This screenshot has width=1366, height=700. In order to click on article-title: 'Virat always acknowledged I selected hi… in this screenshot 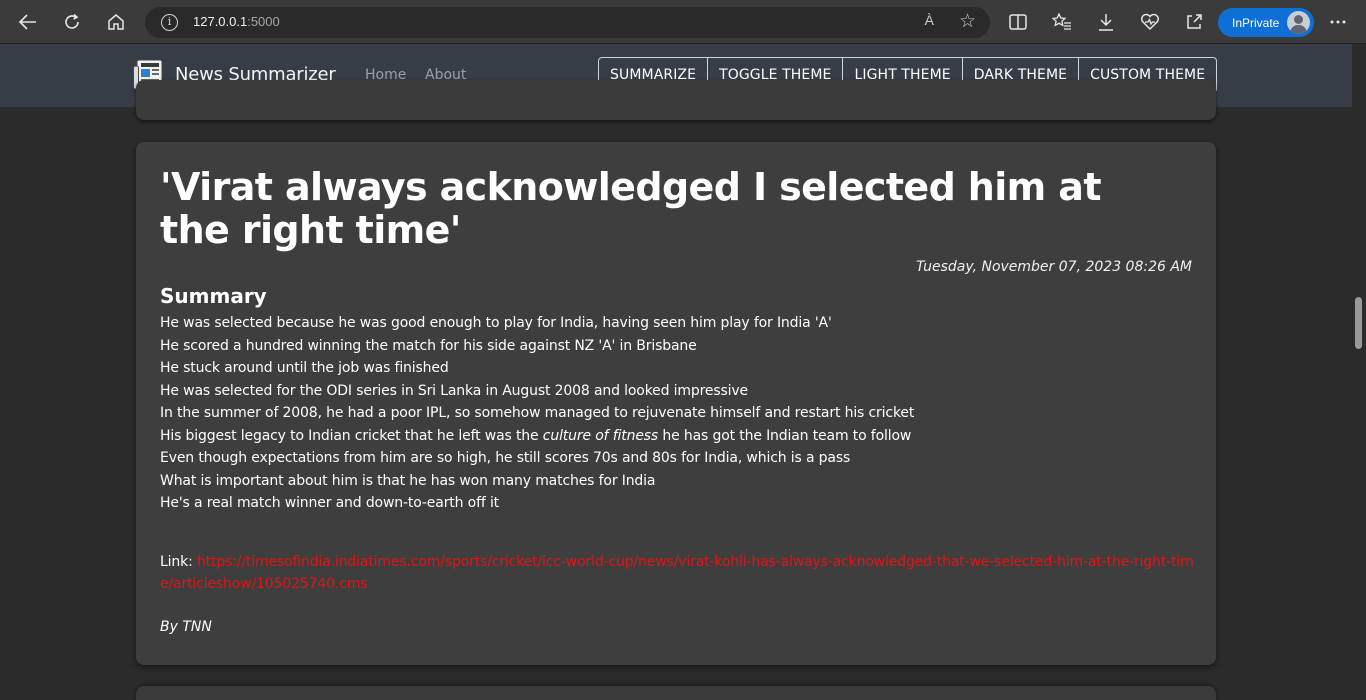, I will do `click(631, 208)`.